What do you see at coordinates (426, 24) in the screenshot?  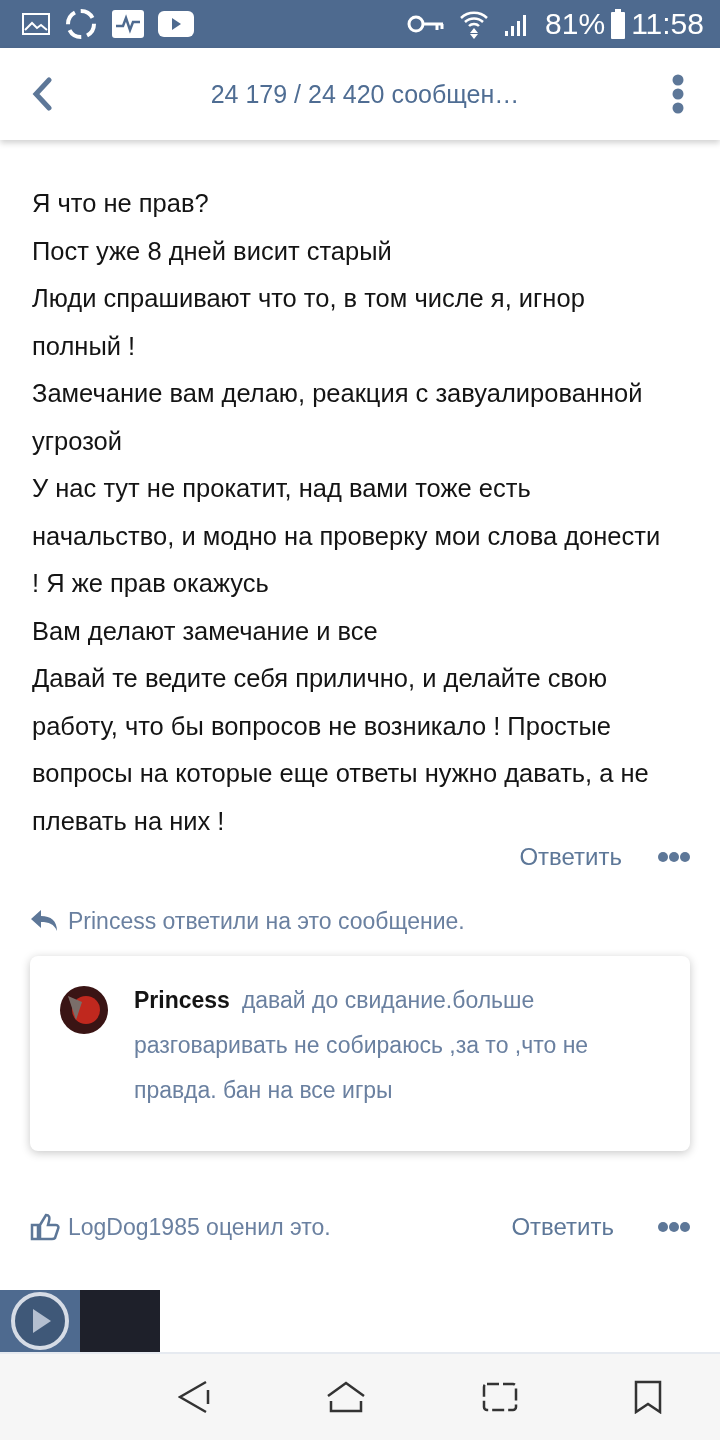 I see `key-icon` at bounding box center [426, 24].